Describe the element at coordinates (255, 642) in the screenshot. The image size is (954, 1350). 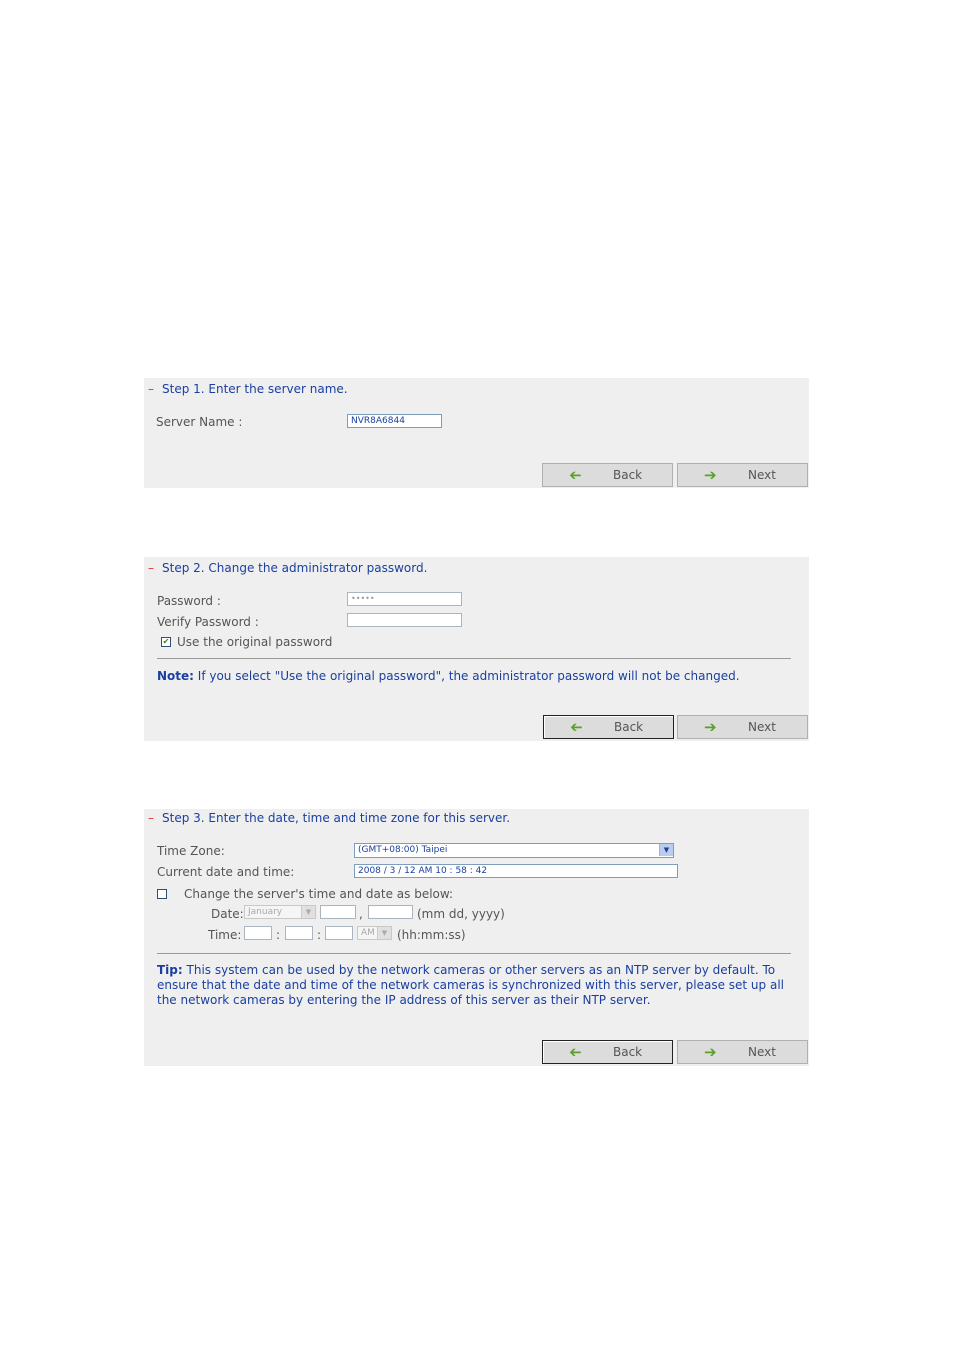
I see `use-original-password-label: Use the original password` at that location.